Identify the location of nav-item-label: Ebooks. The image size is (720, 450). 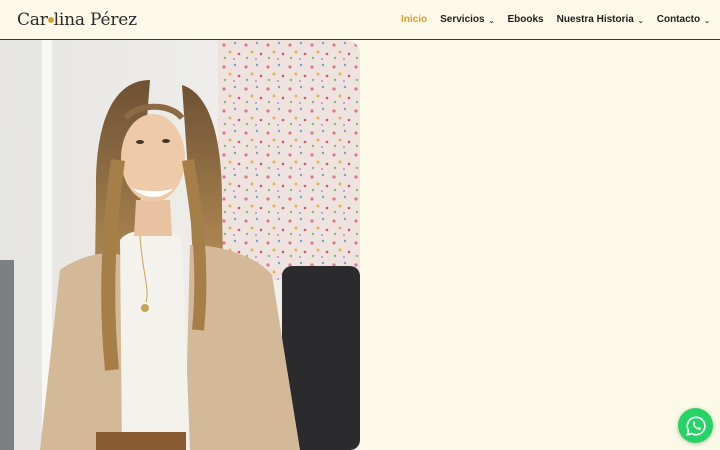
(525, 19).